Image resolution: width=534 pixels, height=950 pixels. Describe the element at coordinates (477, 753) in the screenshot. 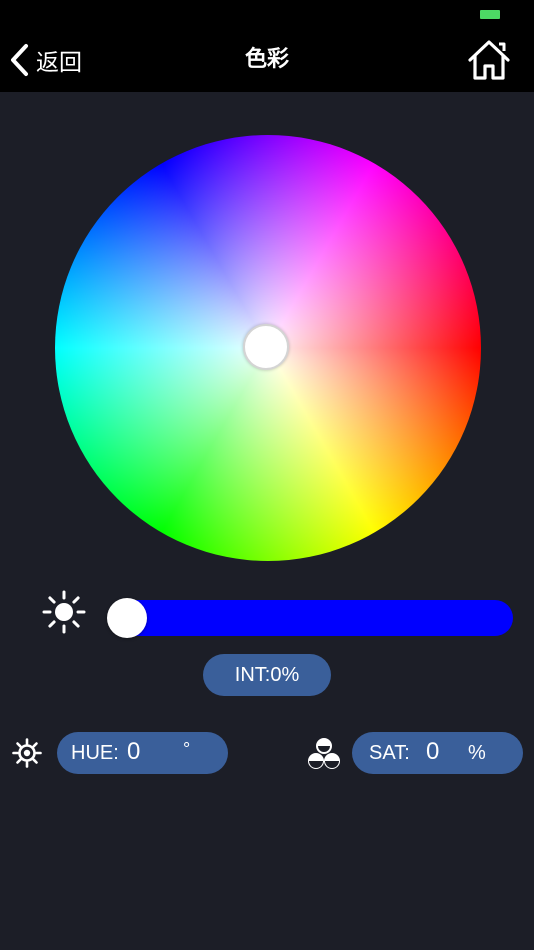

I see `saturation-unit: %` at that location.